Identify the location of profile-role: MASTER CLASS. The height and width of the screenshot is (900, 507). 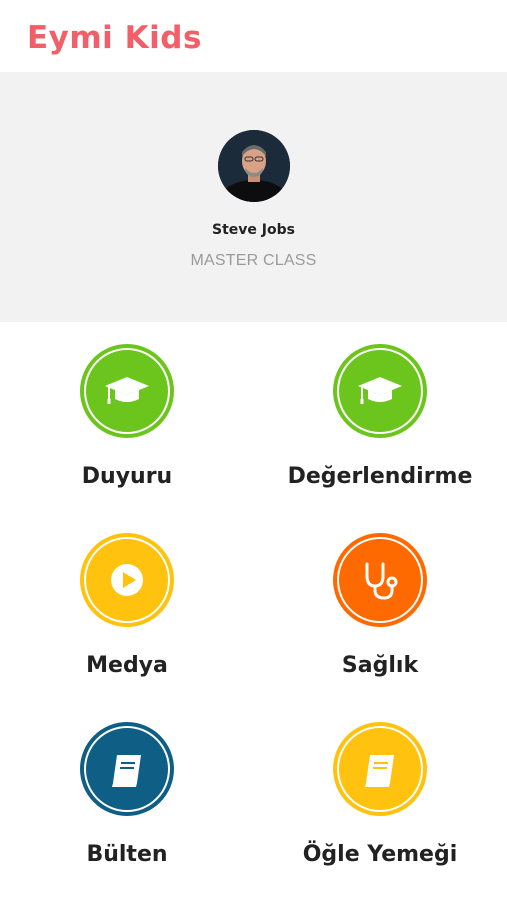
(253, 260).